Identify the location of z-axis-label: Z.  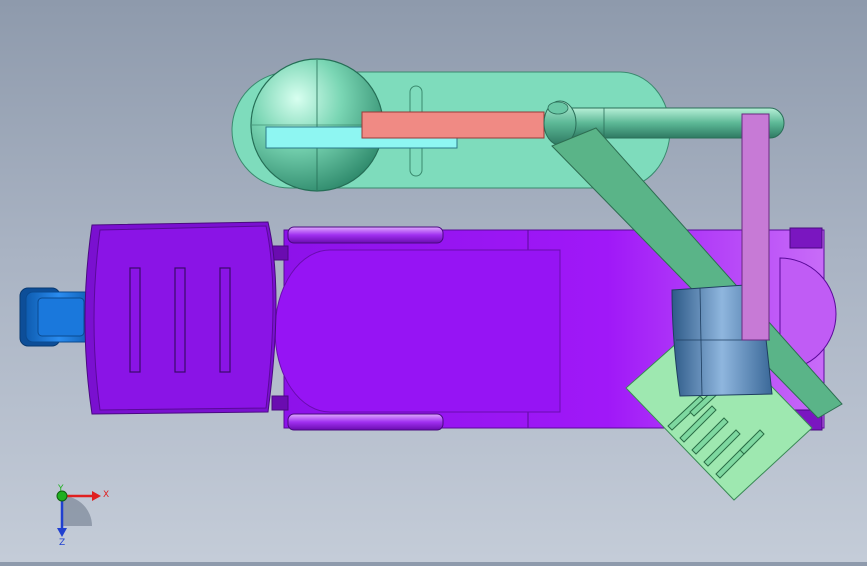
(62, 543).